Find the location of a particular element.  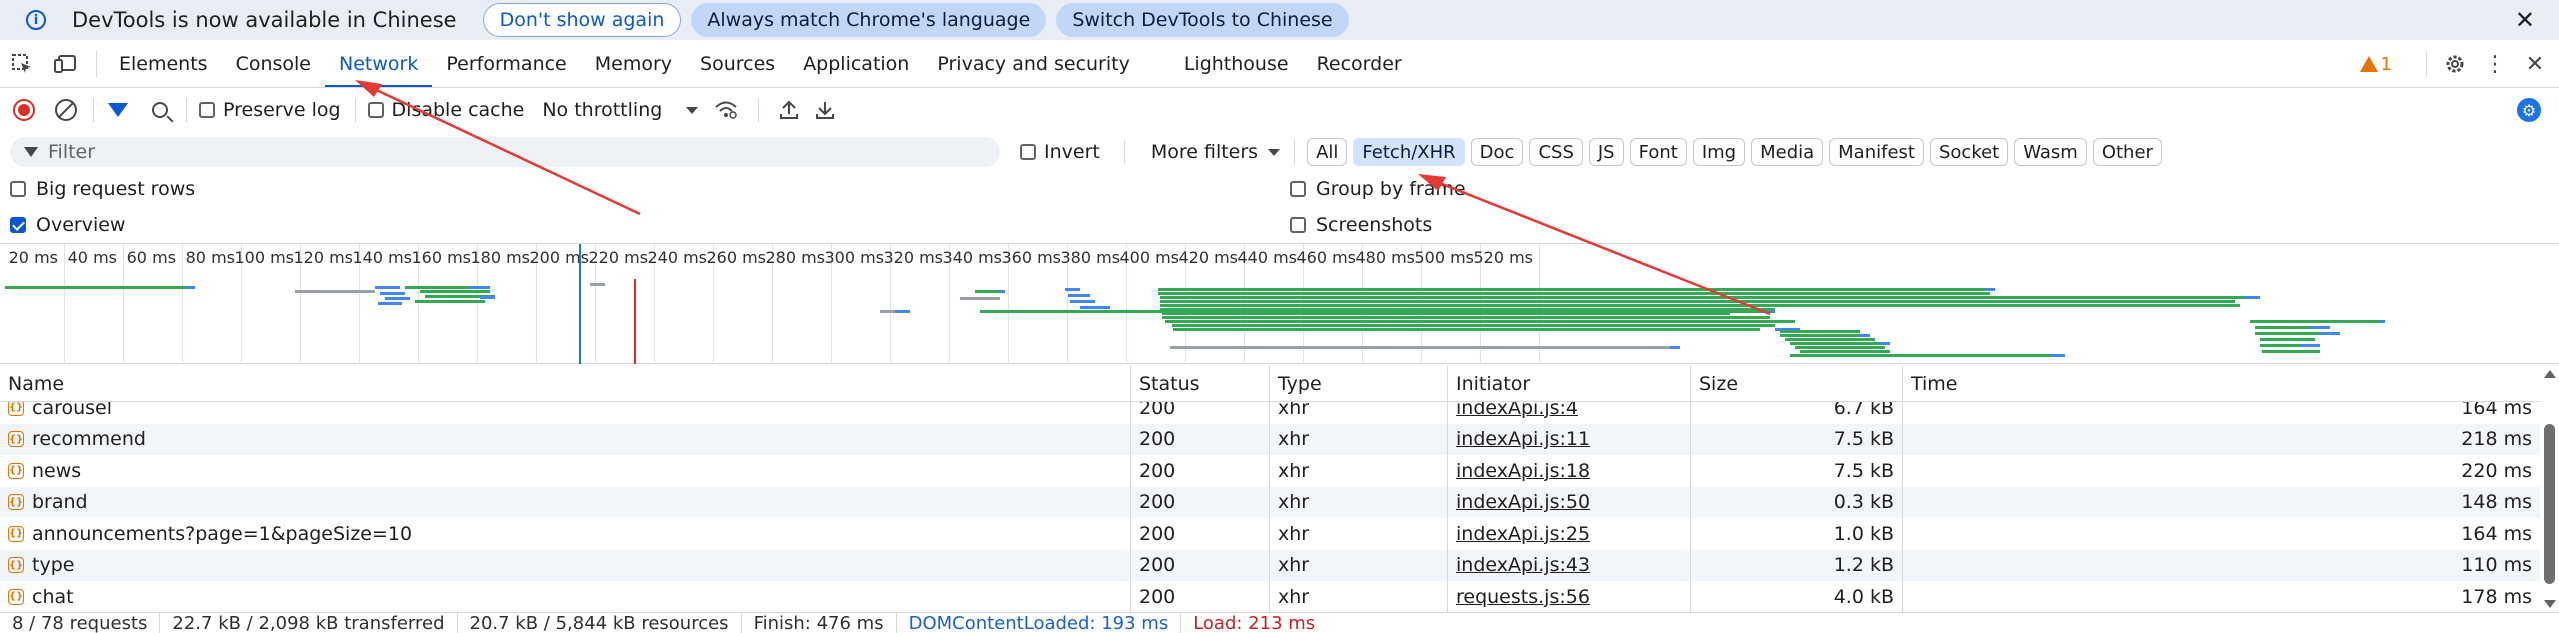

type-filter-wasm: Wasm is located at coordinates (2050, 152).